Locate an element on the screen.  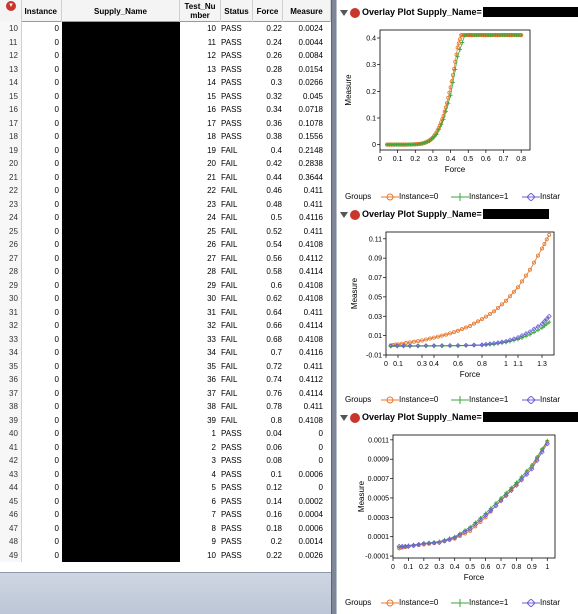
row-number: 45 is located at coordinates (11, 501).